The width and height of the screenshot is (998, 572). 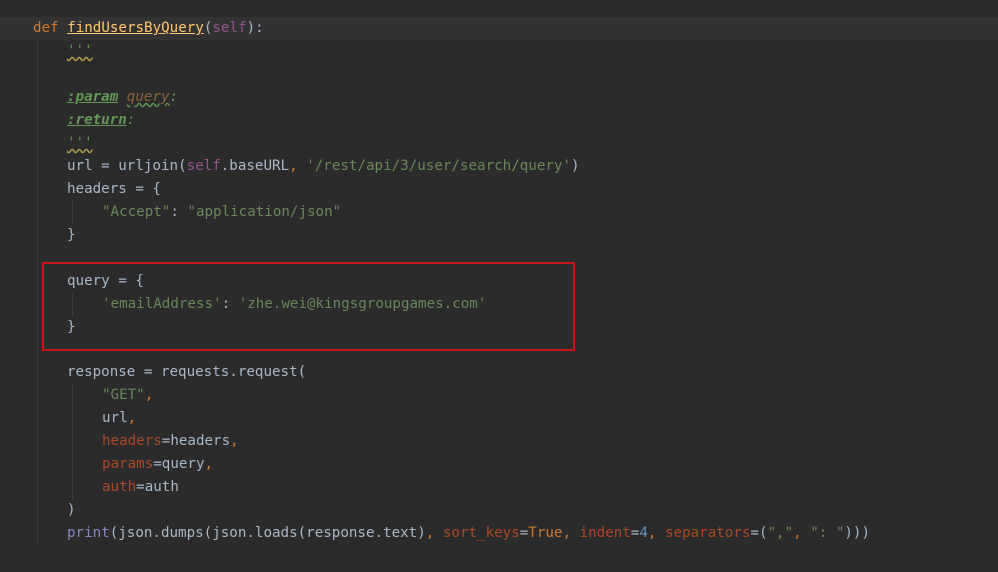 I want to click on kwarg-headers: headers, so click(x=132, y=441).